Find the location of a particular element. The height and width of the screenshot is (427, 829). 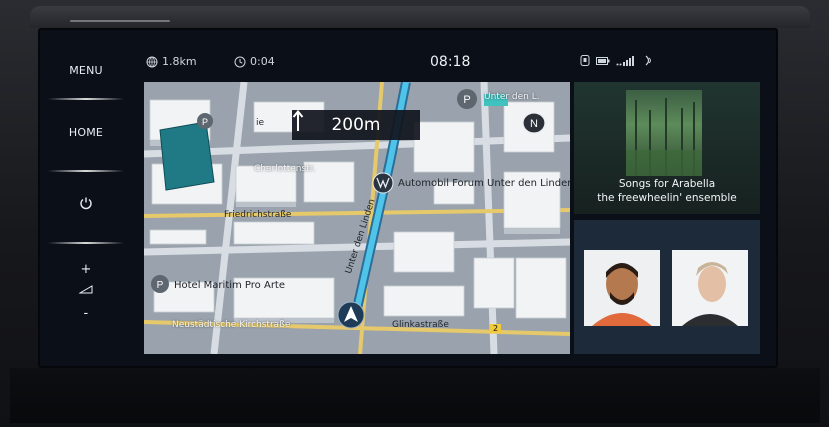

poi-label: Automobil Forum Unter den Linden is located at coordinates (484, 183).